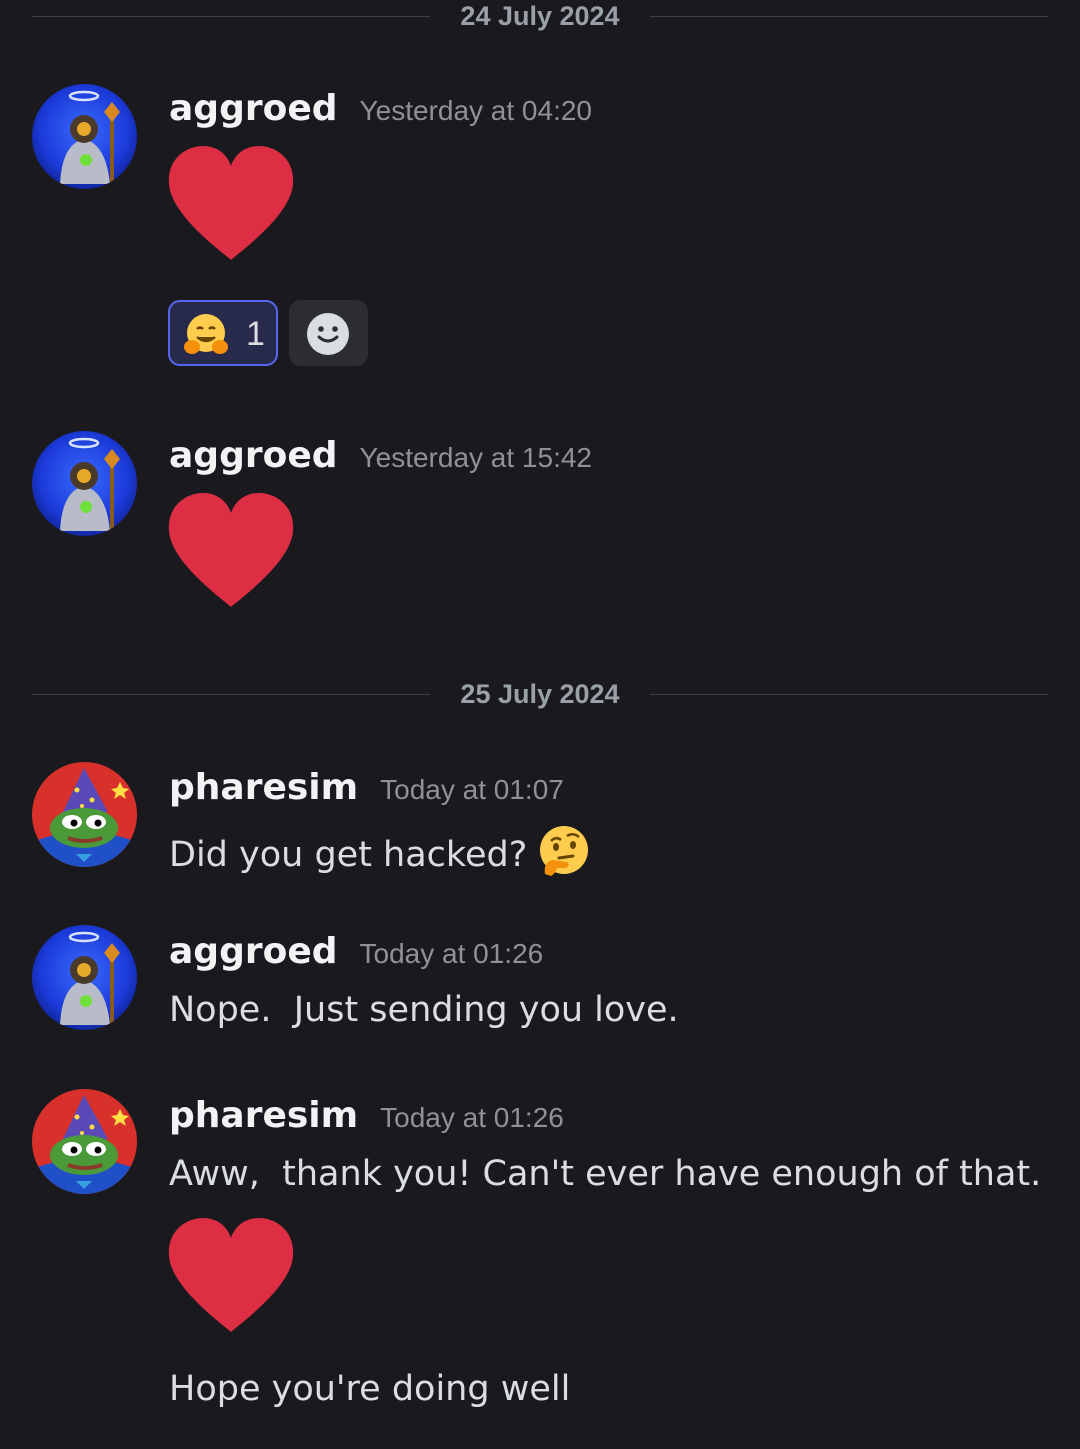  Describe the element at coordinates (424, 1010) in the screenshot. I see `message-text: Nope. Just sending you love.` at that location.